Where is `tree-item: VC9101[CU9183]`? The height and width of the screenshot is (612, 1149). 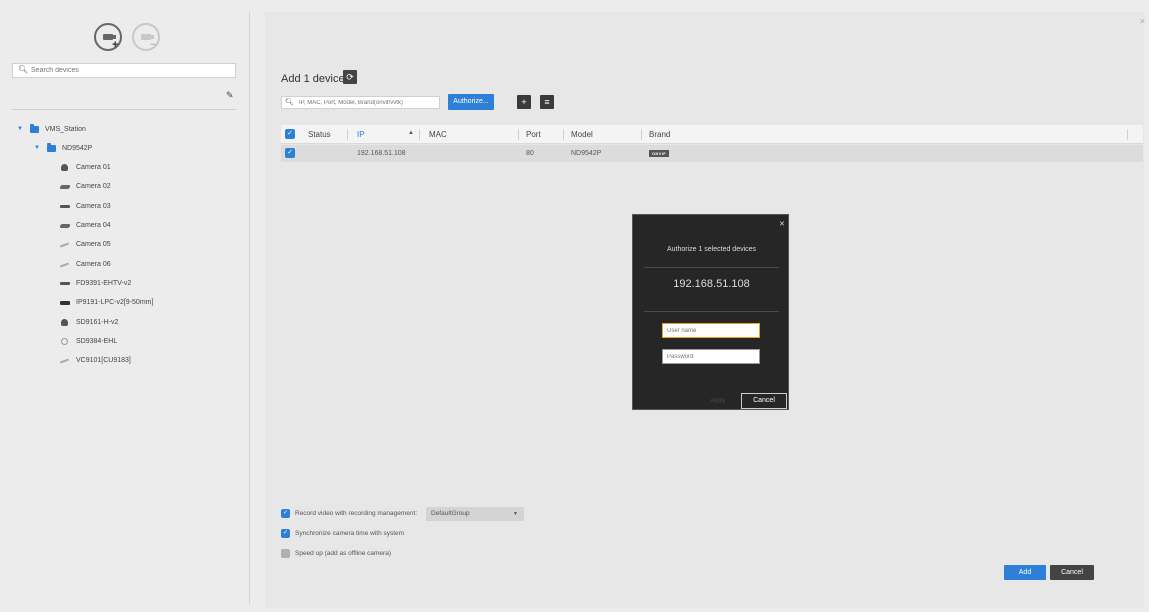
tree-item: VC9101[CU9183] is located at coordinates (95, 361).